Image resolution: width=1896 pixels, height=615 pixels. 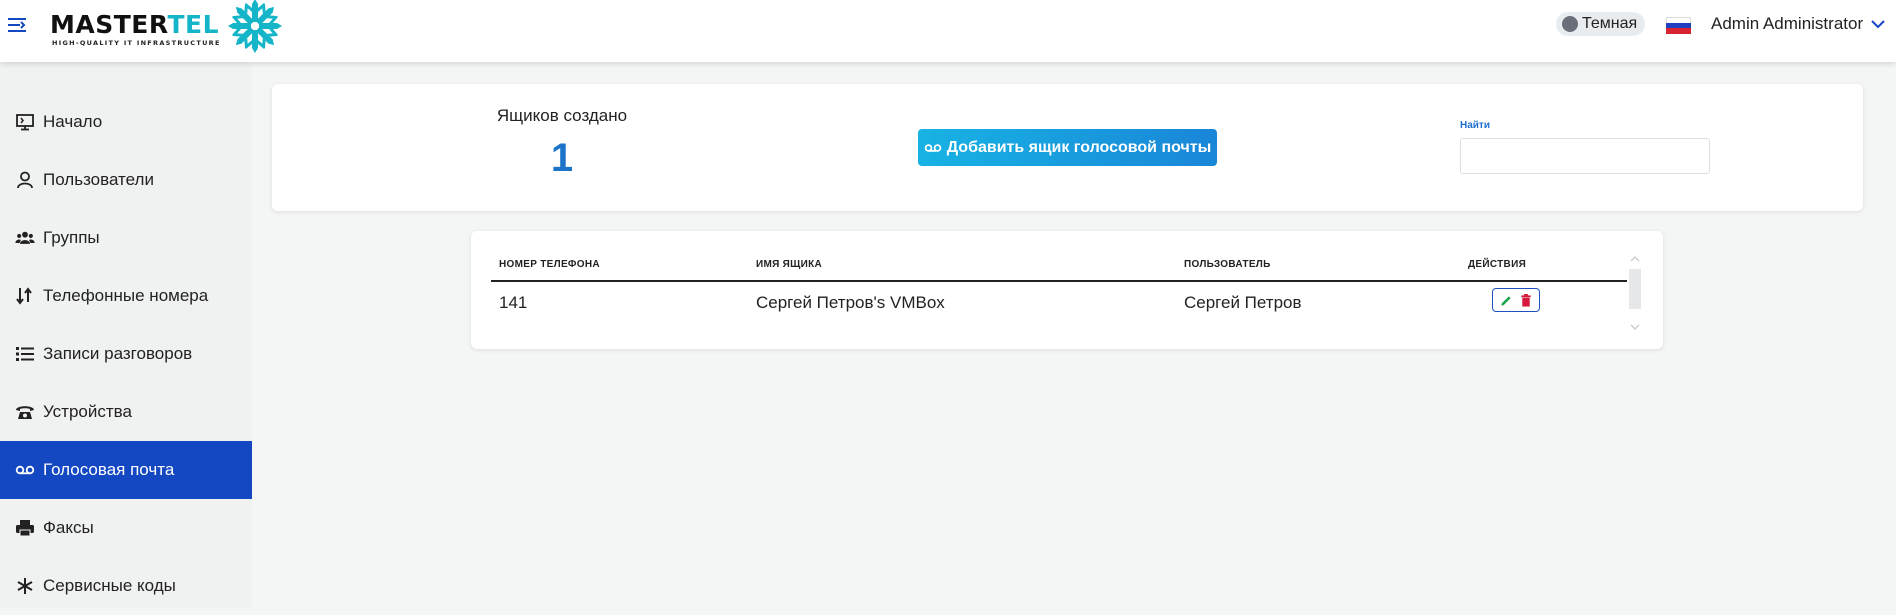 What do you see at coordinates (73, 121) in the screenshot?
I see `sidebar-item-label: Начало` at bounding box center [73, 121].